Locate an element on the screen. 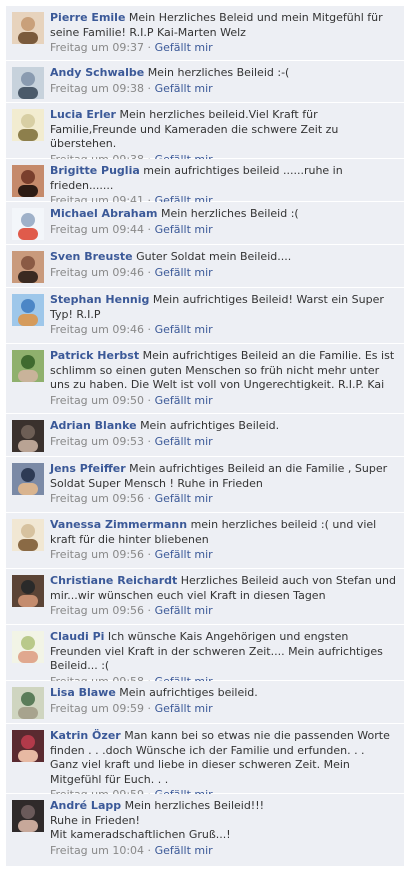 The width and height of the screenshot is (412, 871). comment-timestamp: Freitag um 09:50 is located at coordinates (97, 400).